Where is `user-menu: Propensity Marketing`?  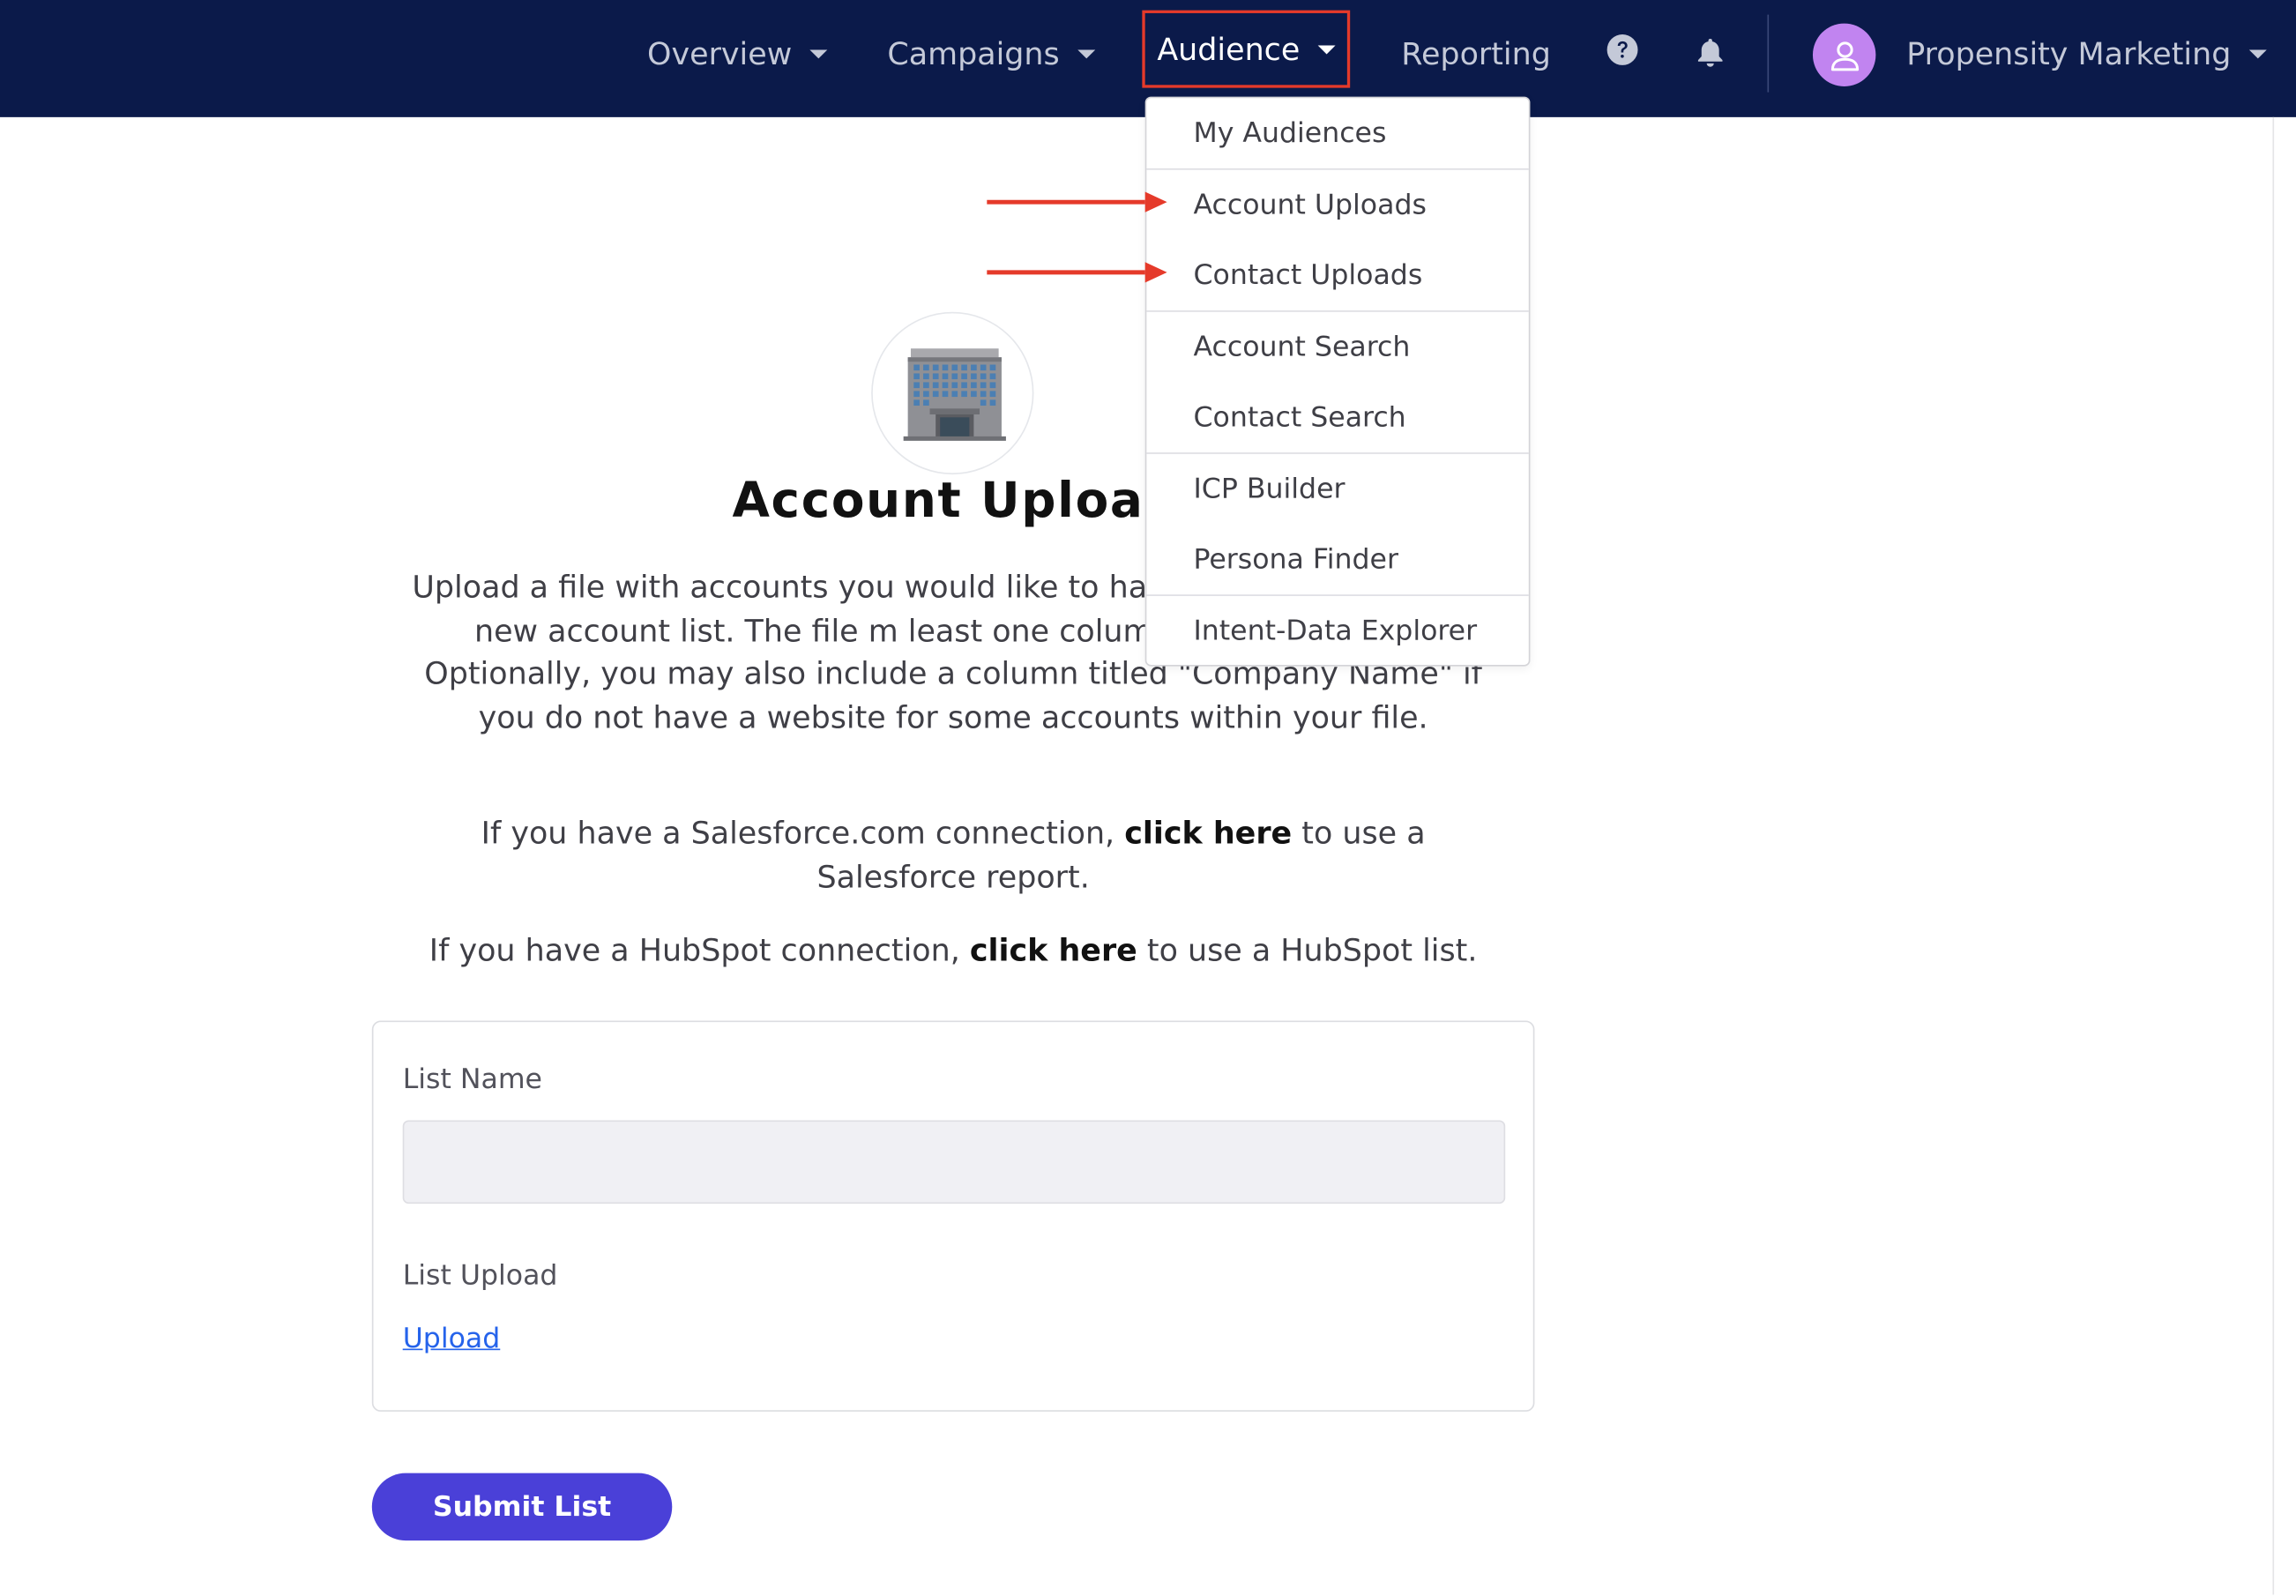
user-menu: Propensity Marketing is located at coordinates (2086, 54).